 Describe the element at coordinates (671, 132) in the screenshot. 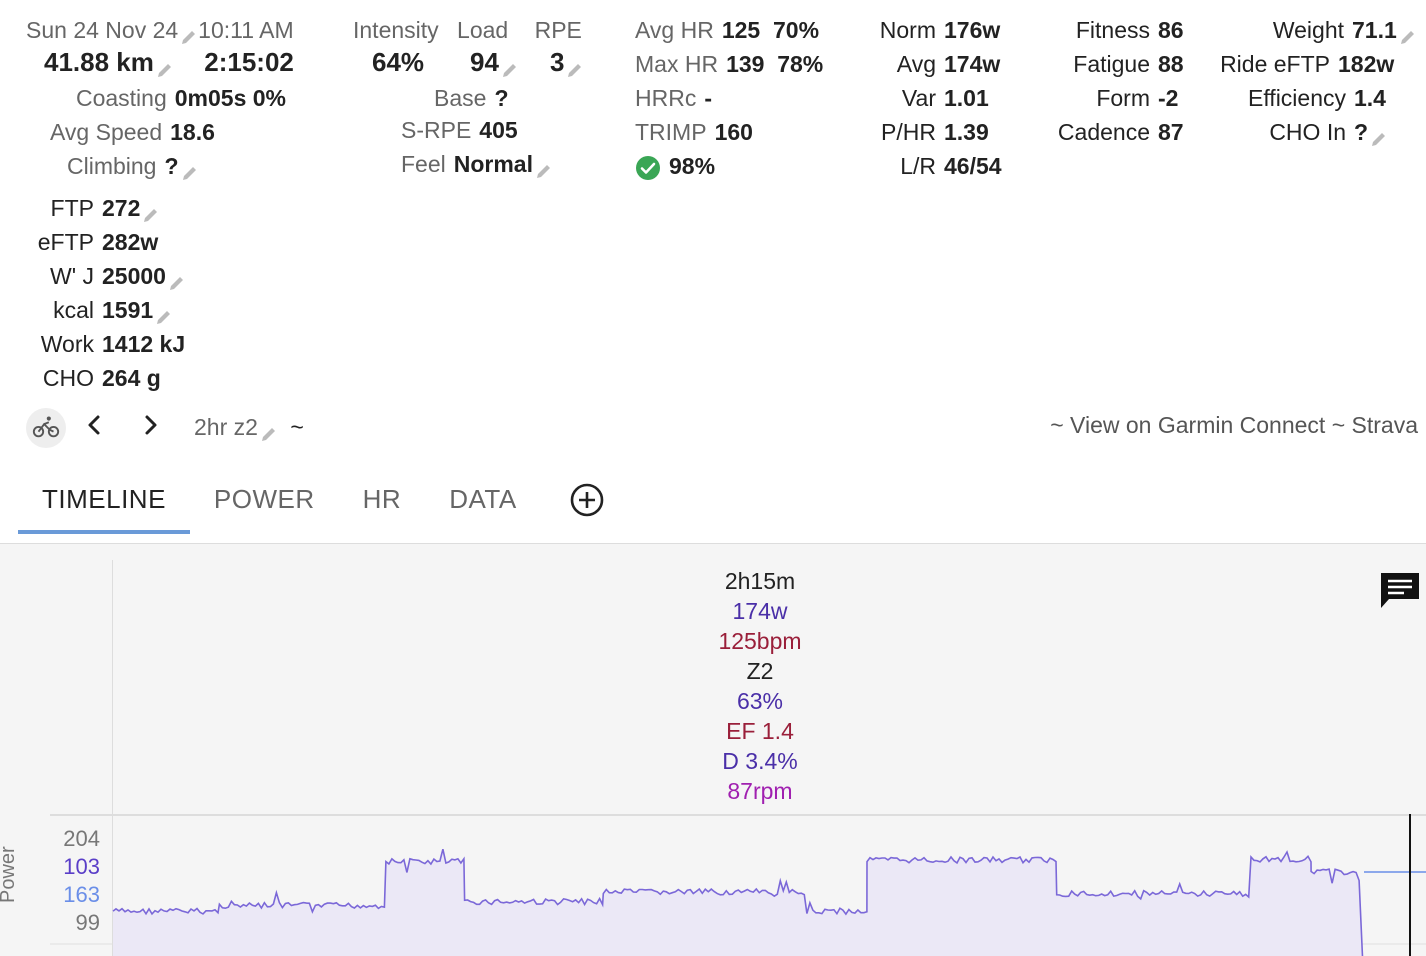

I see `trimp-label: TRIMP` at that location.